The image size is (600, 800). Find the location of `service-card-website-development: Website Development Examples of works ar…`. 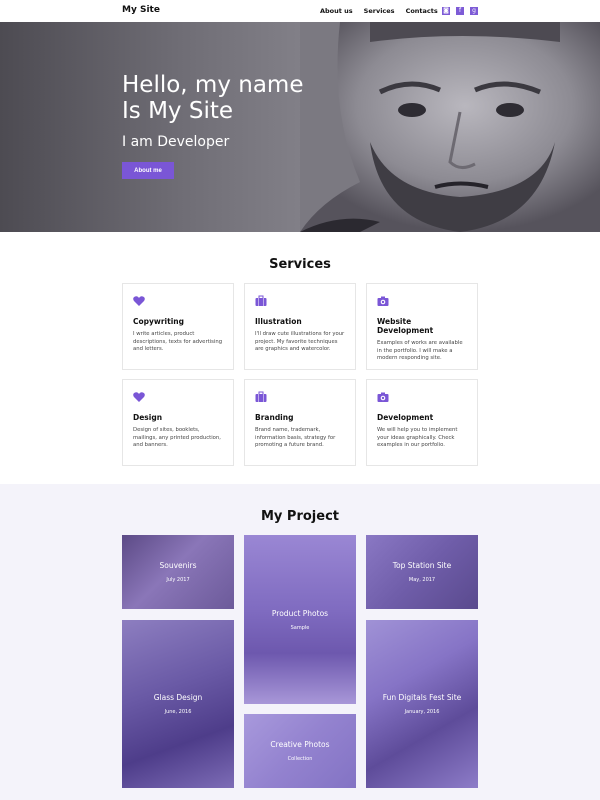

service-card-website-development: Website Development Examples of works ar… is located at coordinates (422, 326).